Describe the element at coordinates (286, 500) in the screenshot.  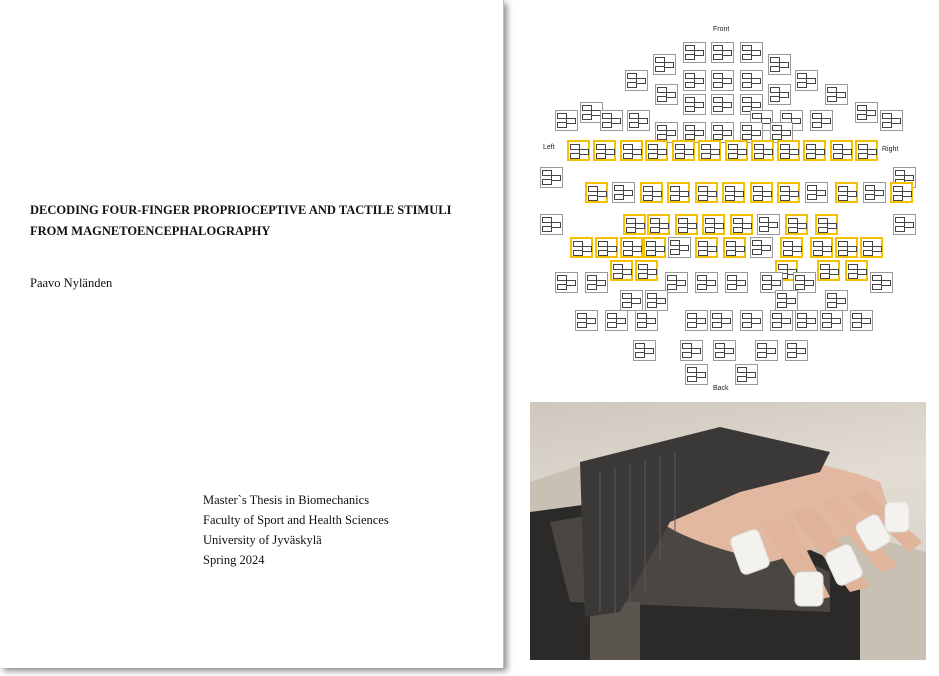
I see `thesis-type: Master`s Thesis in Biomechanics` at that location.